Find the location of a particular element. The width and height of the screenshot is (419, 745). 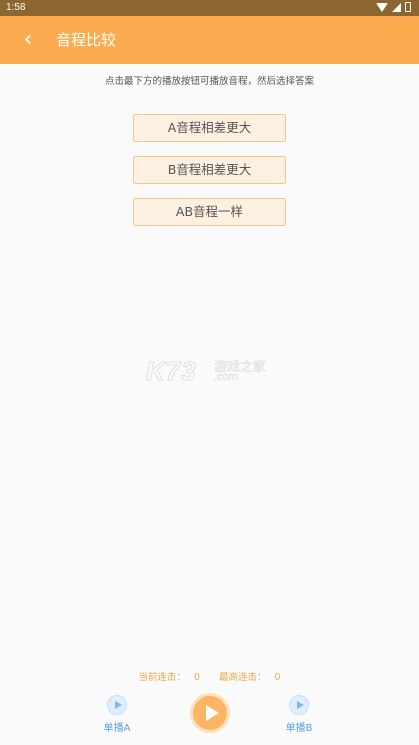

watermark-k73: K73 is located at coordinates (171, 371).